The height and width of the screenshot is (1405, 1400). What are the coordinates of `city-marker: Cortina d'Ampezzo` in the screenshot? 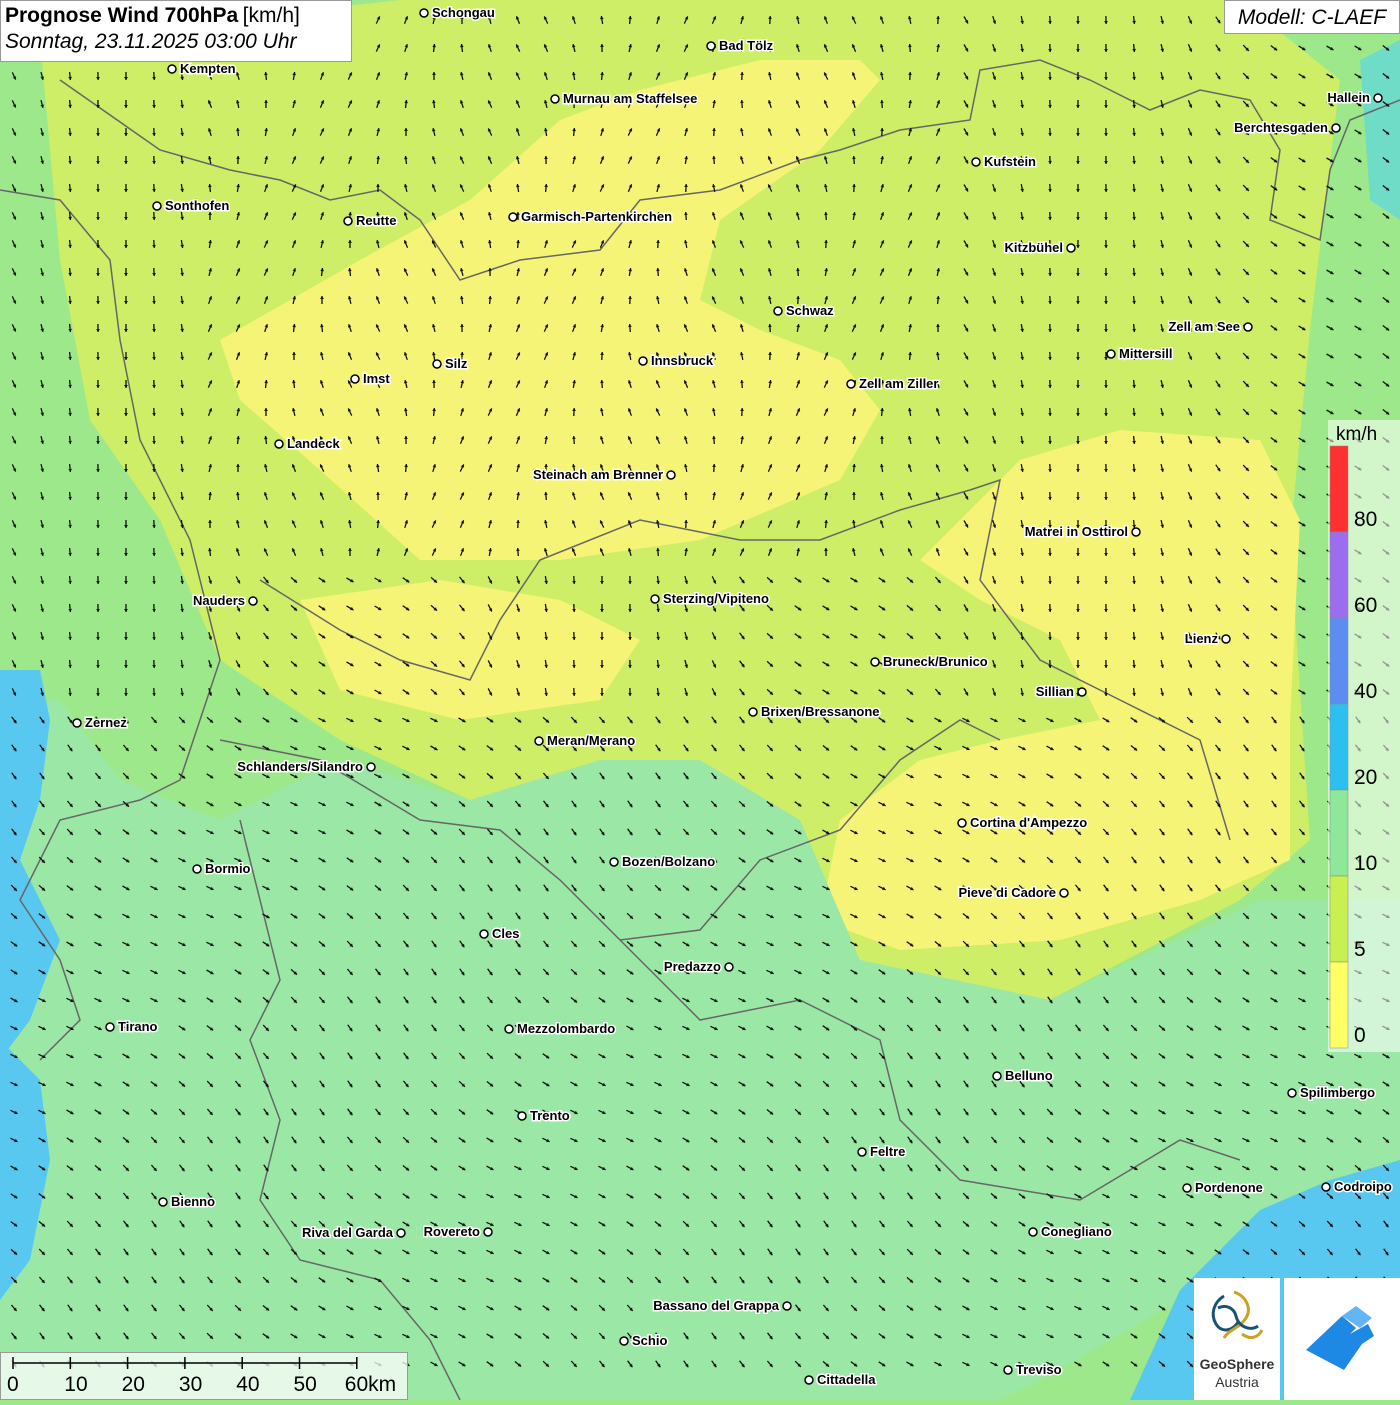 It's located at (1022, 822).